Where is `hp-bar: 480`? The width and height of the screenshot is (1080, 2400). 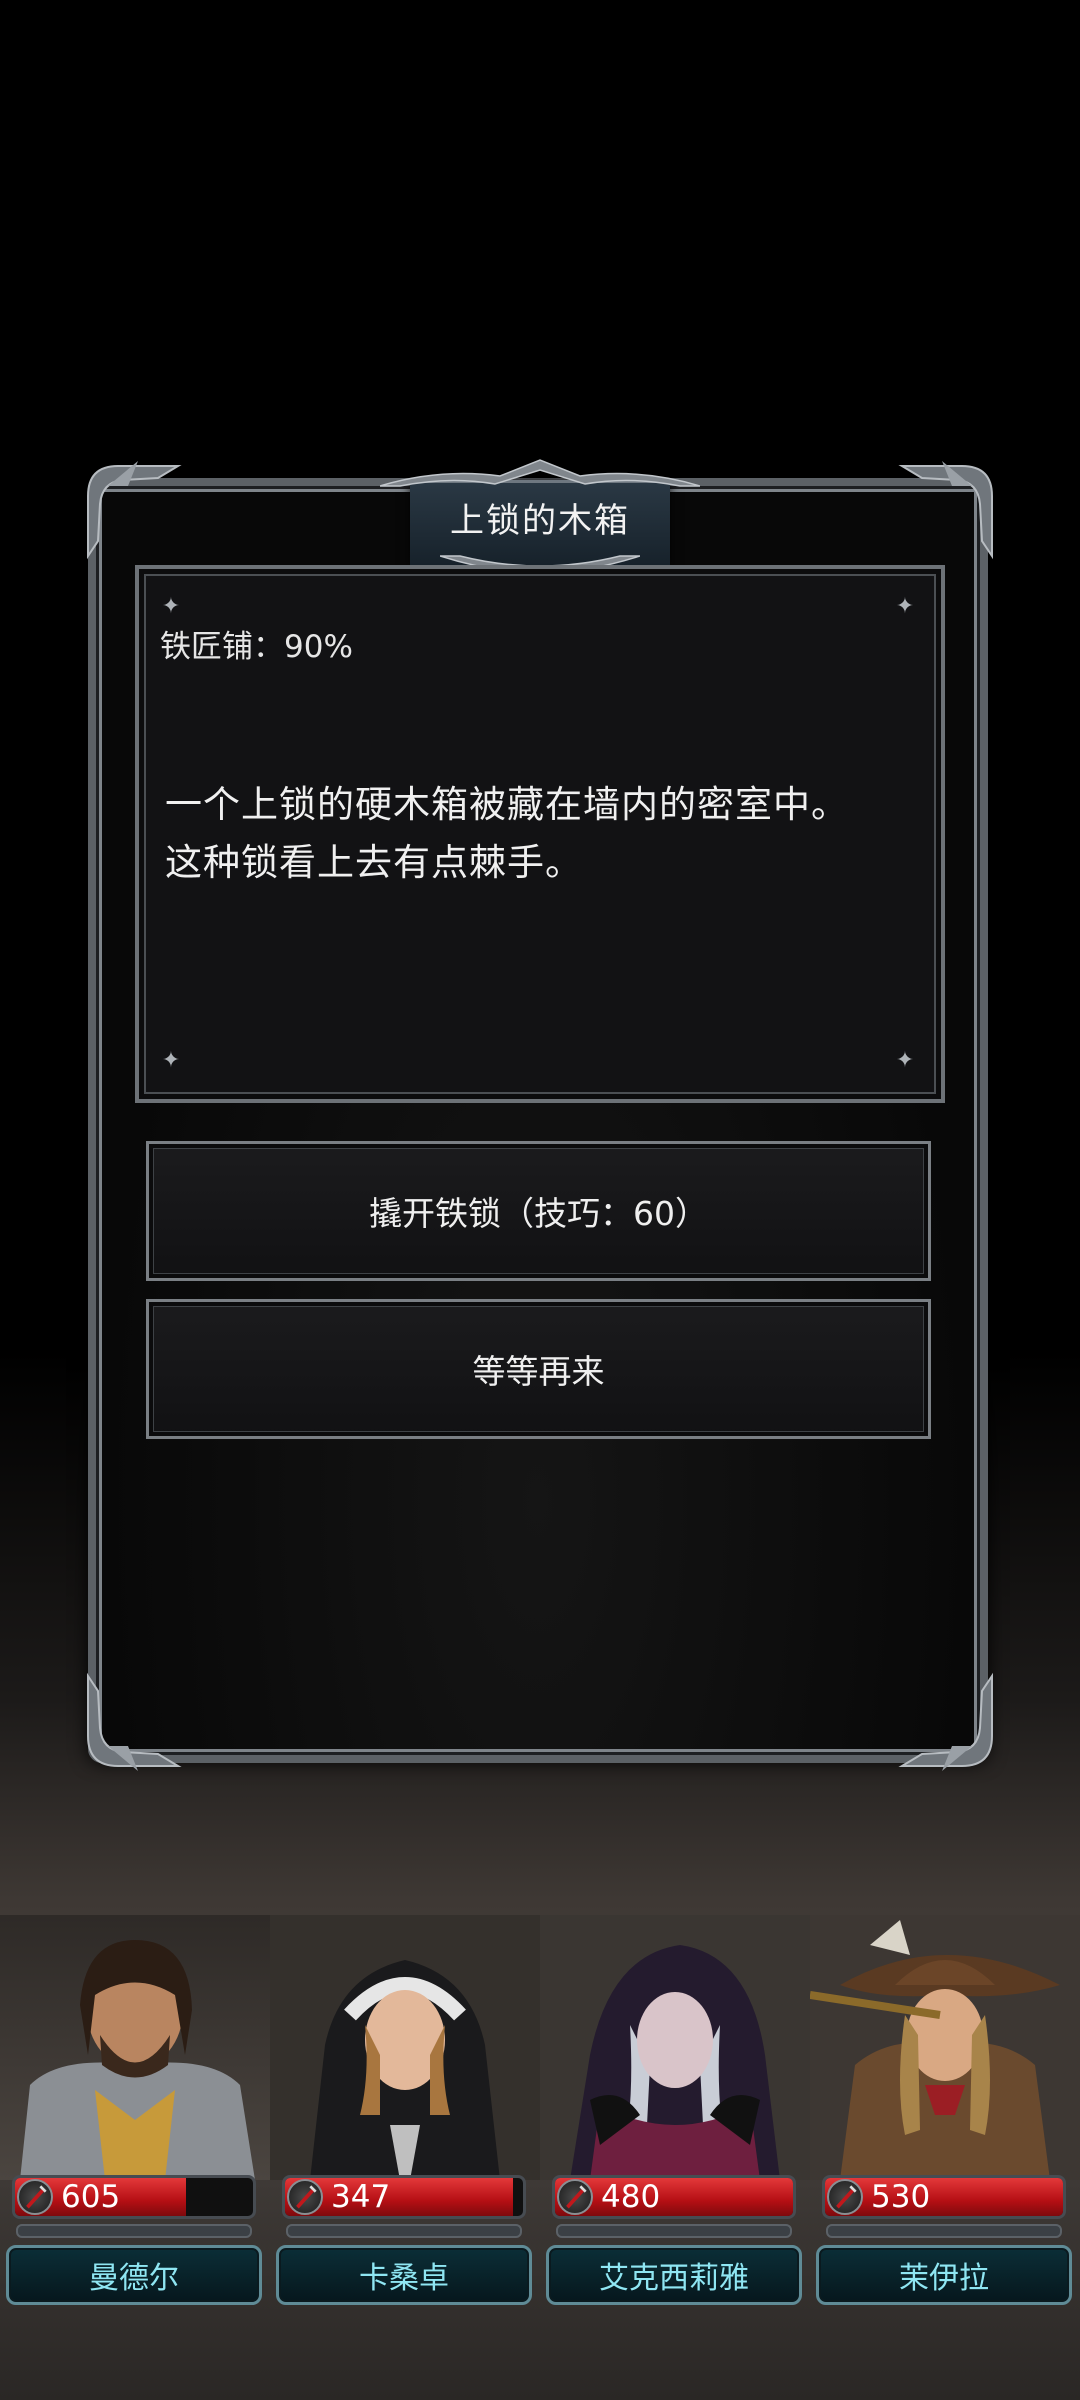 hp-bar: 480 is located at coordinates (674, 2197).